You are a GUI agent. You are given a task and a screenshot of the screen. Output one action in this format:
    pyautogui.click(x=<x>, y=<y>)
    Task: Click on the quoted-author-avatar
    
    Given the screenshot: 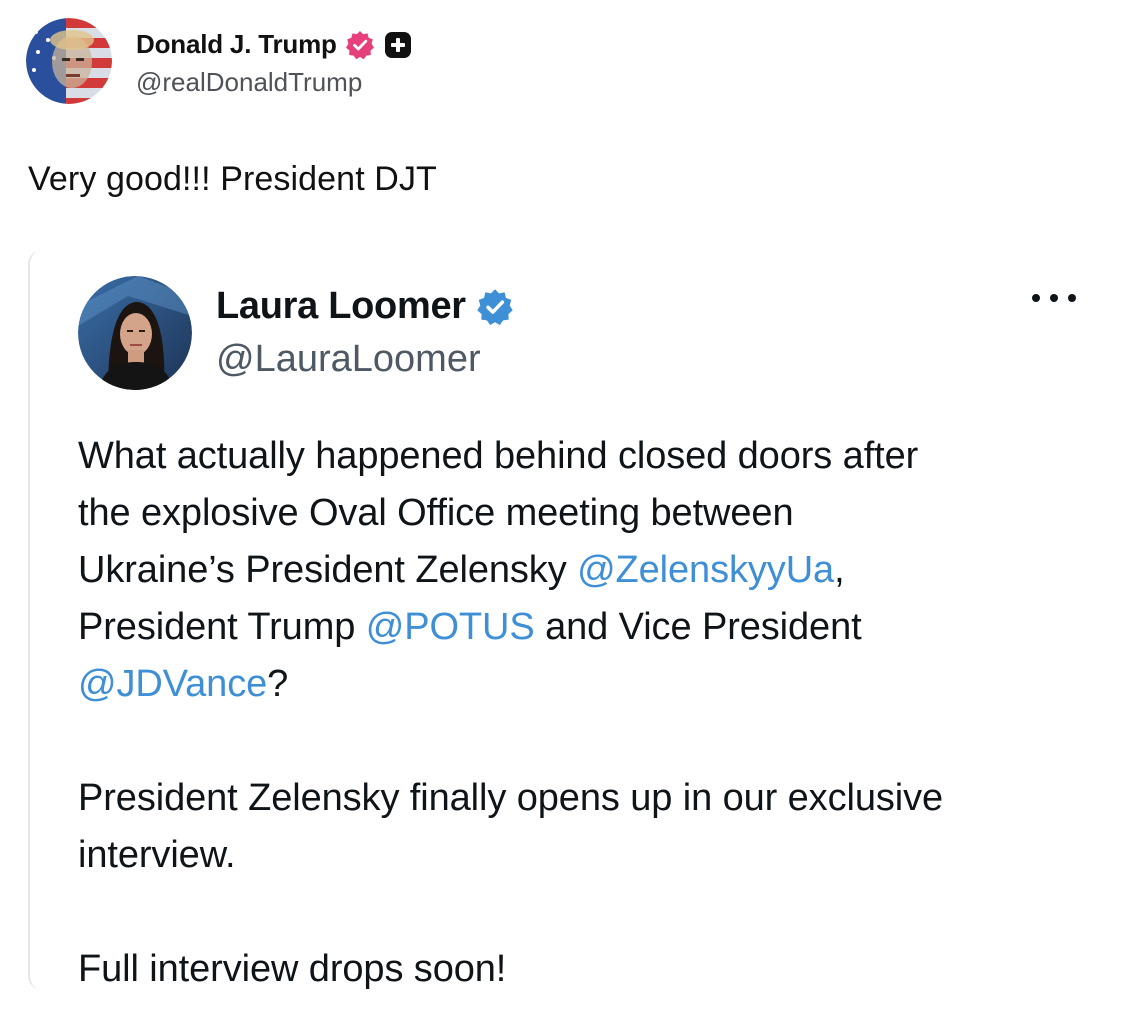 What is the action you would take?
    pyautogui.click(x=135, y=333)
    